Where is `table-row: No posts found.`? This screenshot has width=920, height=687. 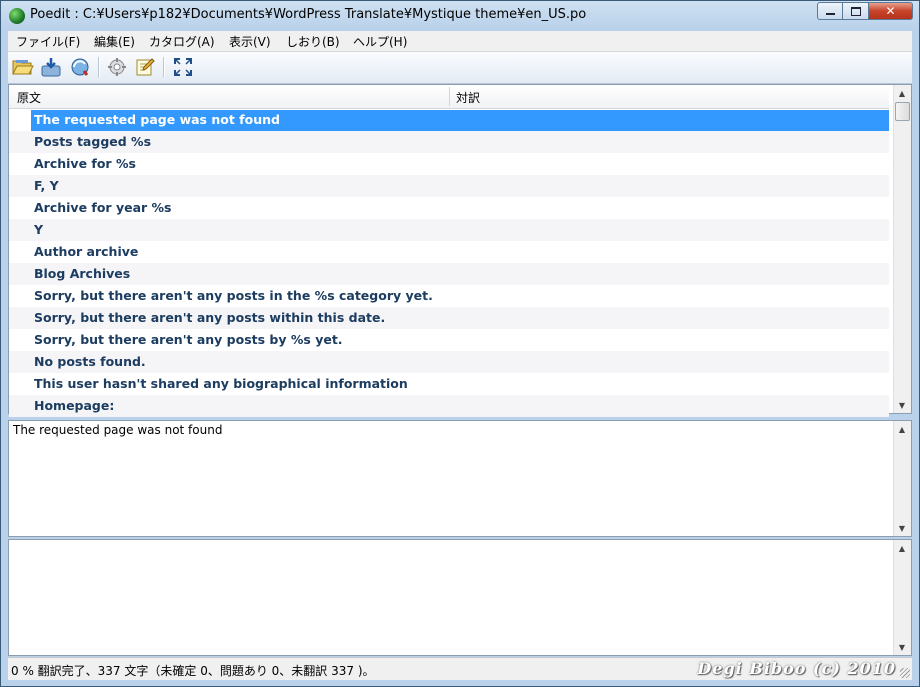 table-row: No posts found. is located at coordinates (449, 362).